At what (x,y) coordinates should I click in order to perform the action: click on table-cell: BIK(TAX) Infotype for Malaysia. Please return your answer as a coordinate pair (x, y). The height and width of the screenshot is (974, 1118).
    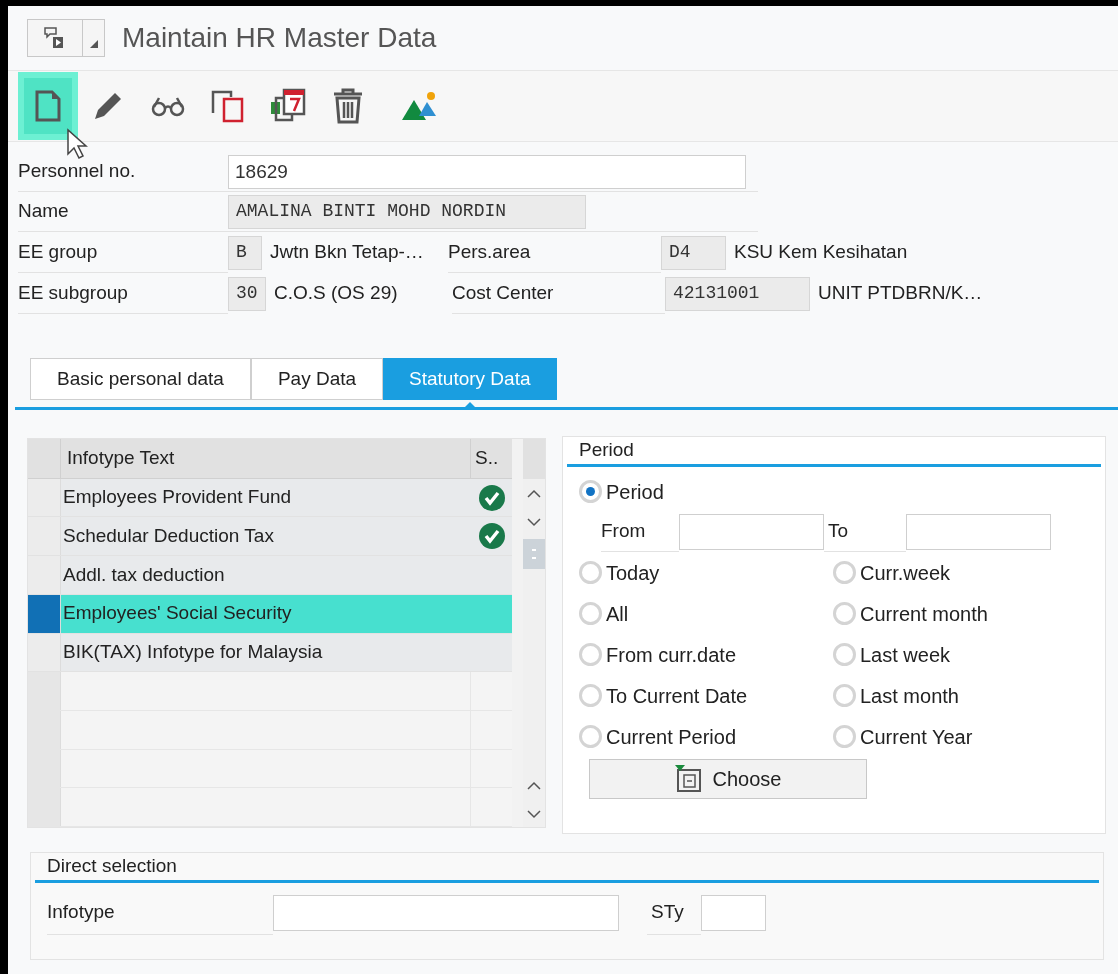
    Looking at the image, I should click on (266, 652).